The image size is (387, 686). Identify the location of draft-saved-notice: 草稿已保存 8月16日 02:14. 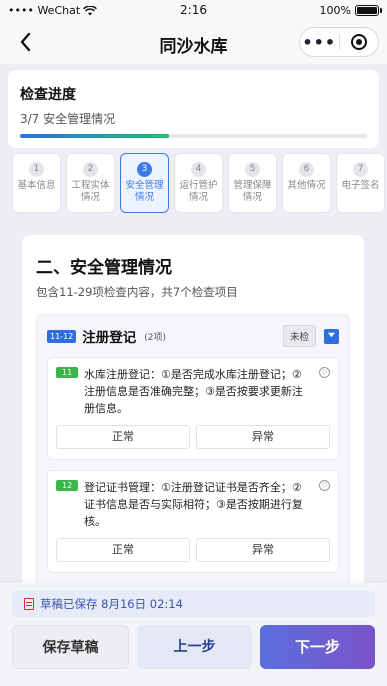
(193, 604).